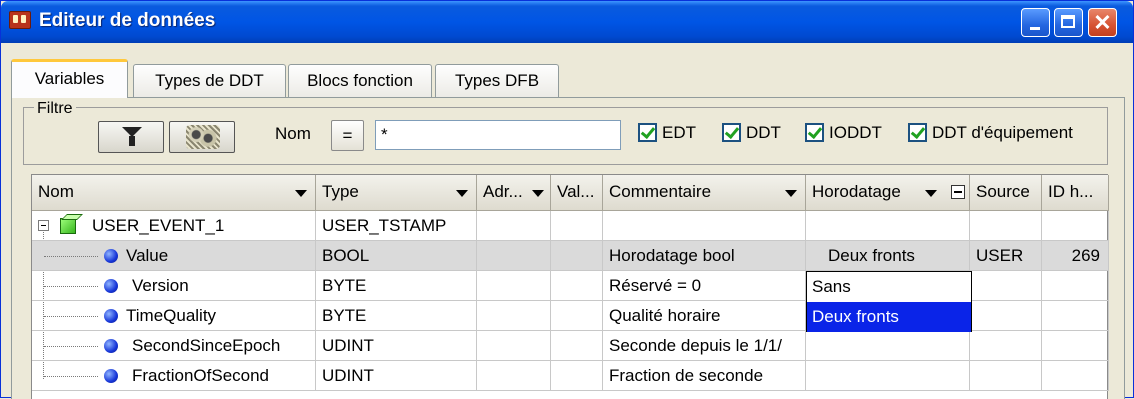  Describe the element at coordinates (132, 141) in the screenshot. I see `funnel-stem` at that location.